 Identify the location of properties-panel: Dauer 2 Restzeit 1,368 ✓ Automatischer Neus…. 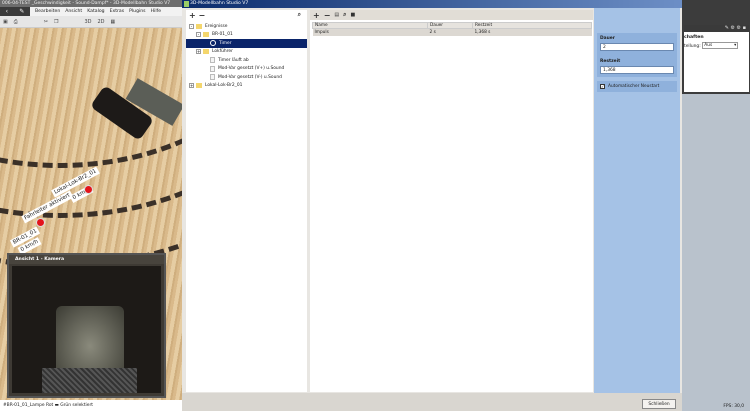
(637, 200).